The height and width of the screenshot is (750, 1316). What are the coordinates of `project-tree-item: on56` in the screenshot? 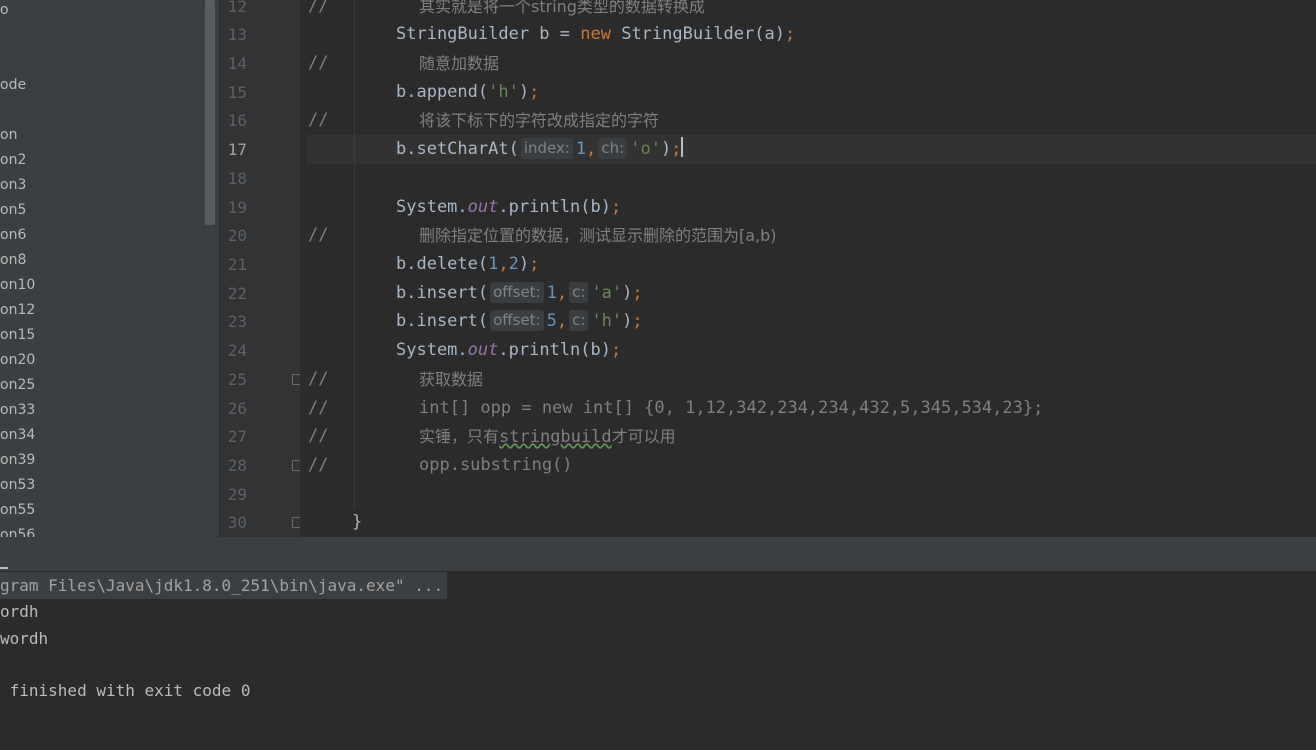 It's located at (17, 530).